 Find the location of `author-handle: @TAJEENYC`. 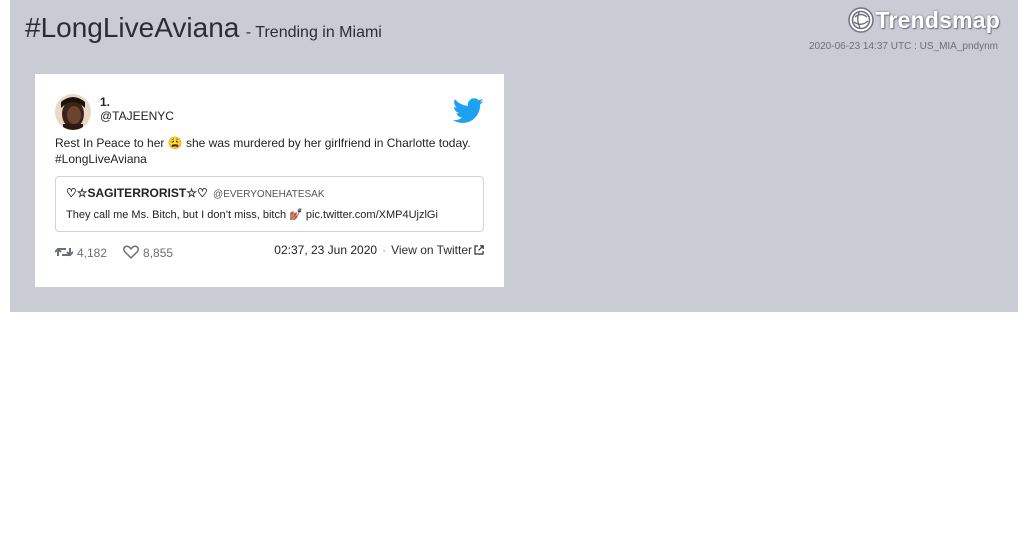

author-handle: @TAJEENYC is located at coordinates (137, 116).